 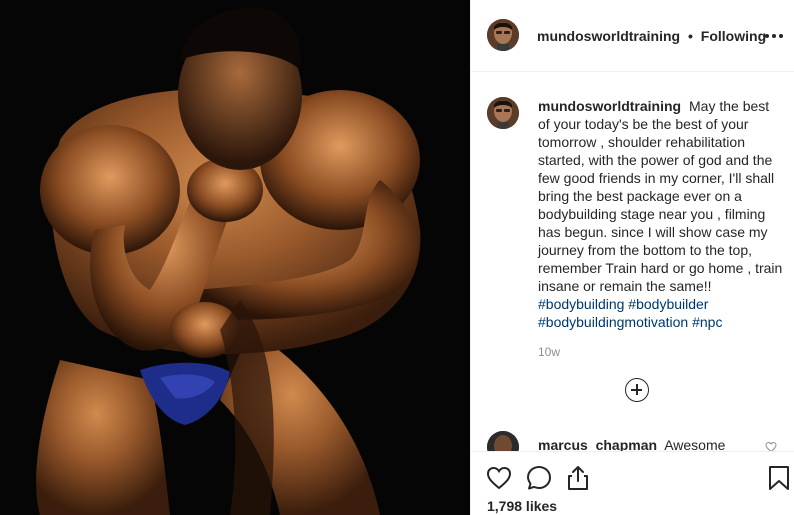 What do you see at coordinates (499, 478) in the screenshot?
I see `heart-icon` at bounding box center [499, 478].